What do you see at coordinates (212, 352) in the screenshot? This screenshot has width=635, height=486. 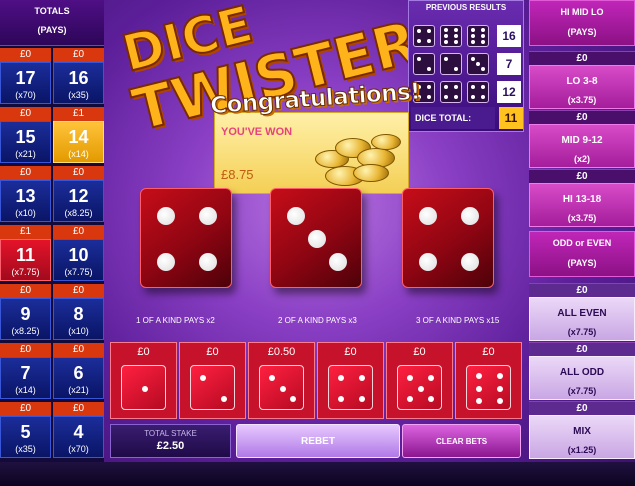 I see `single-bet-stake: £0` at bounding box center [212, 352].